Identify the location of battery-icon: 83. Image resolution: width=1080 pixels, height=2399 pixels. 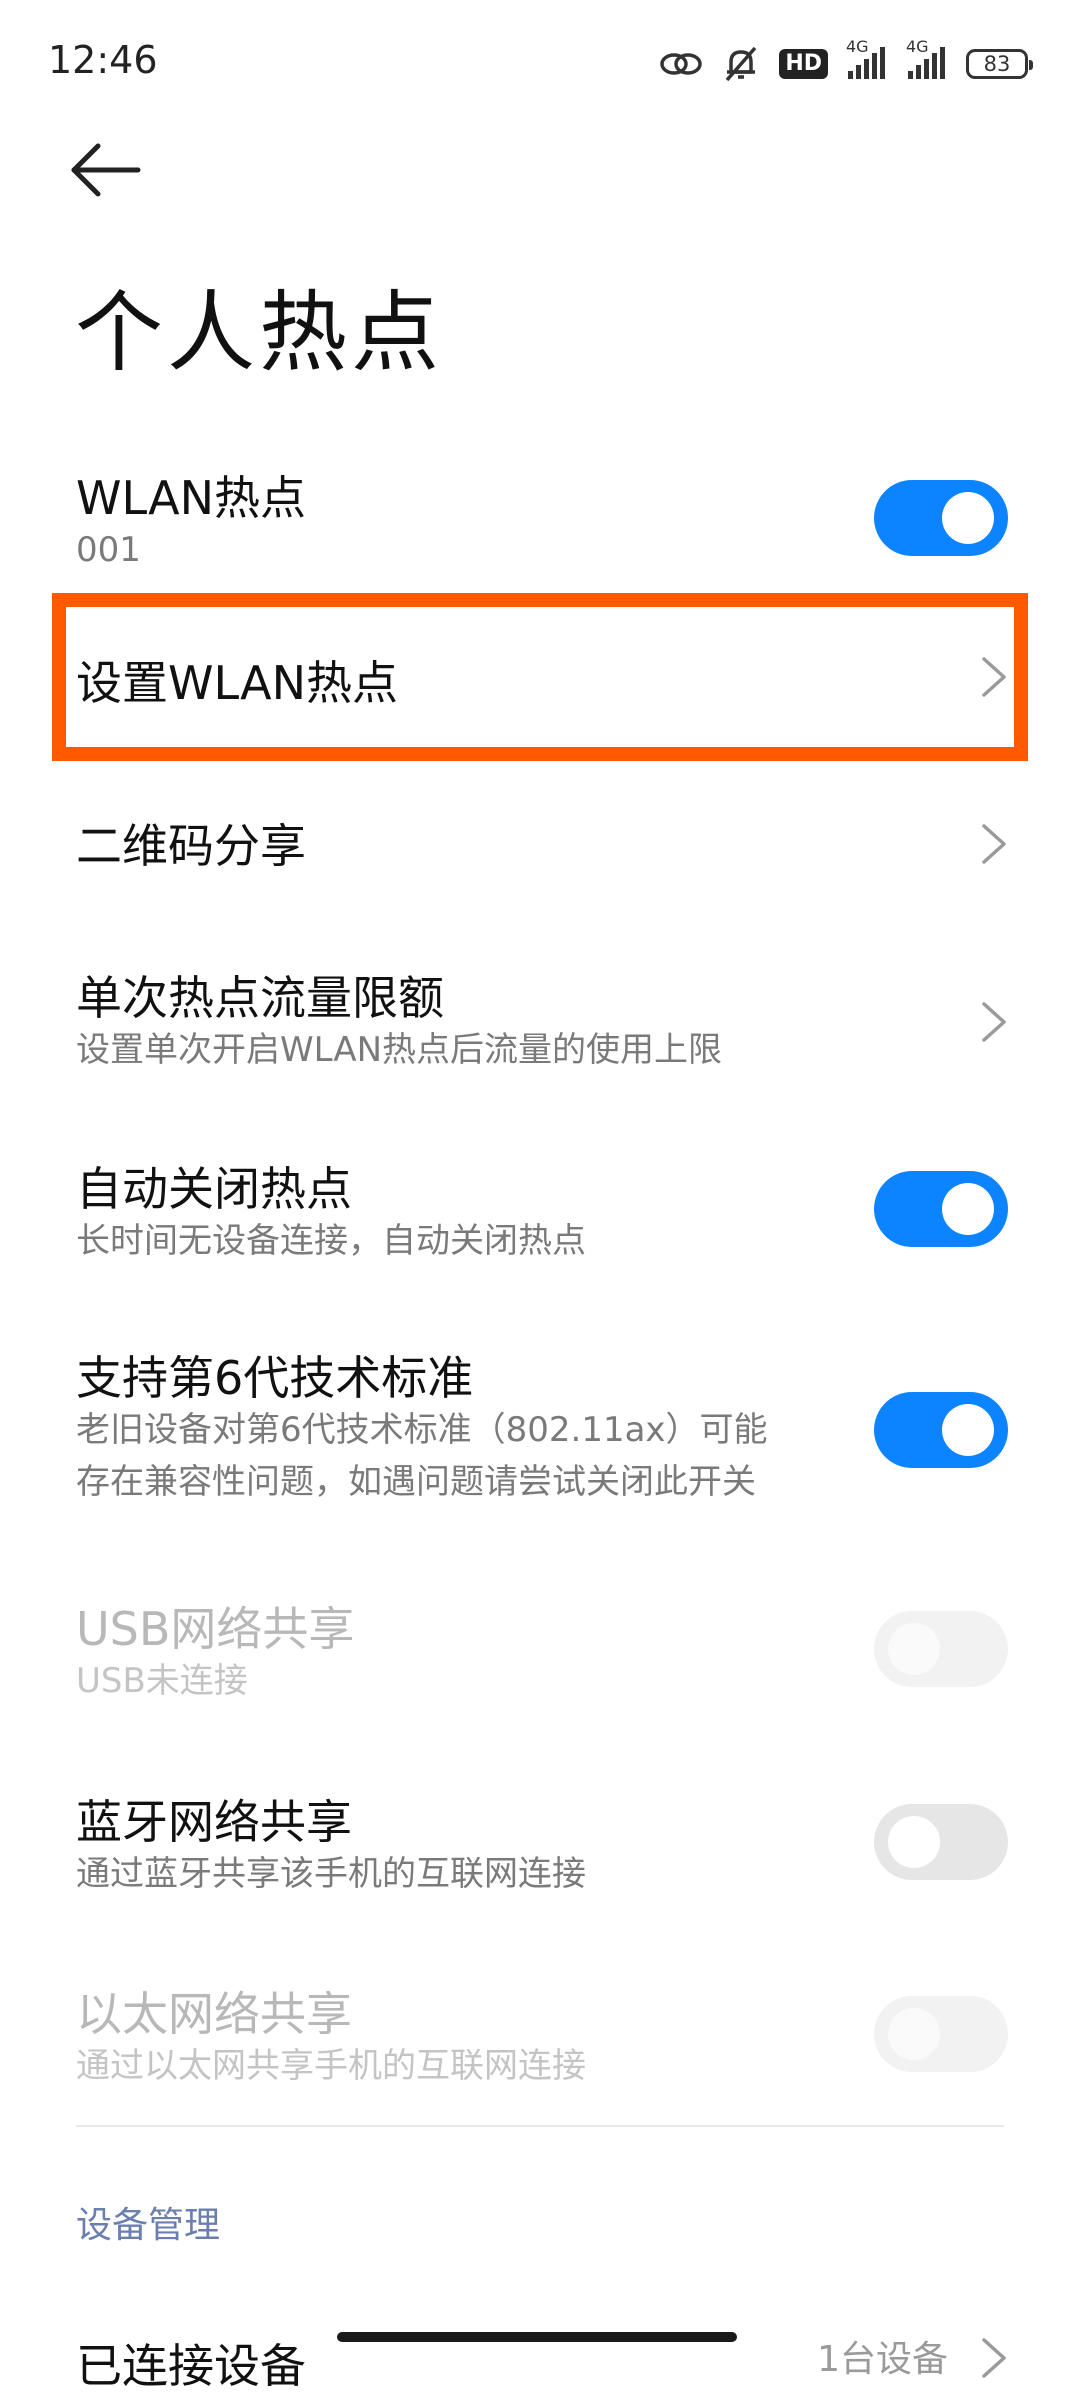
(999, 64).